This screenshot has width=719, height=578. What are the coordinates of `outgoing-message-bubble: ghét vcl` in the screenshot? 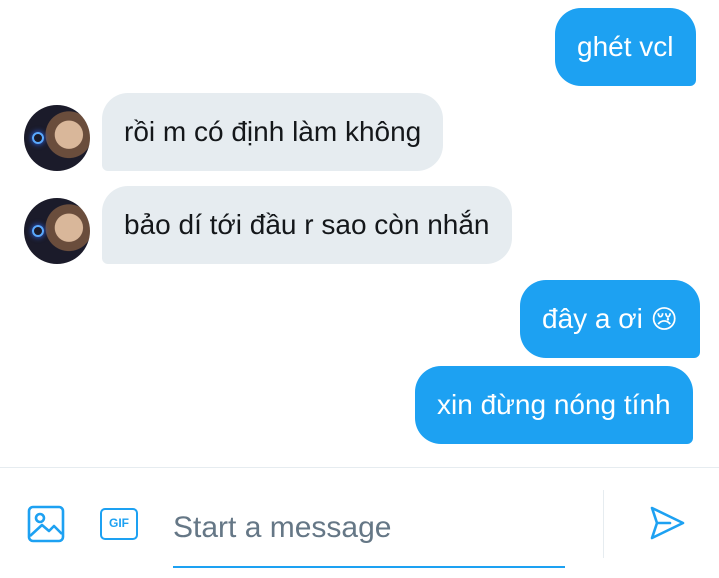 It's located at (625, 47).